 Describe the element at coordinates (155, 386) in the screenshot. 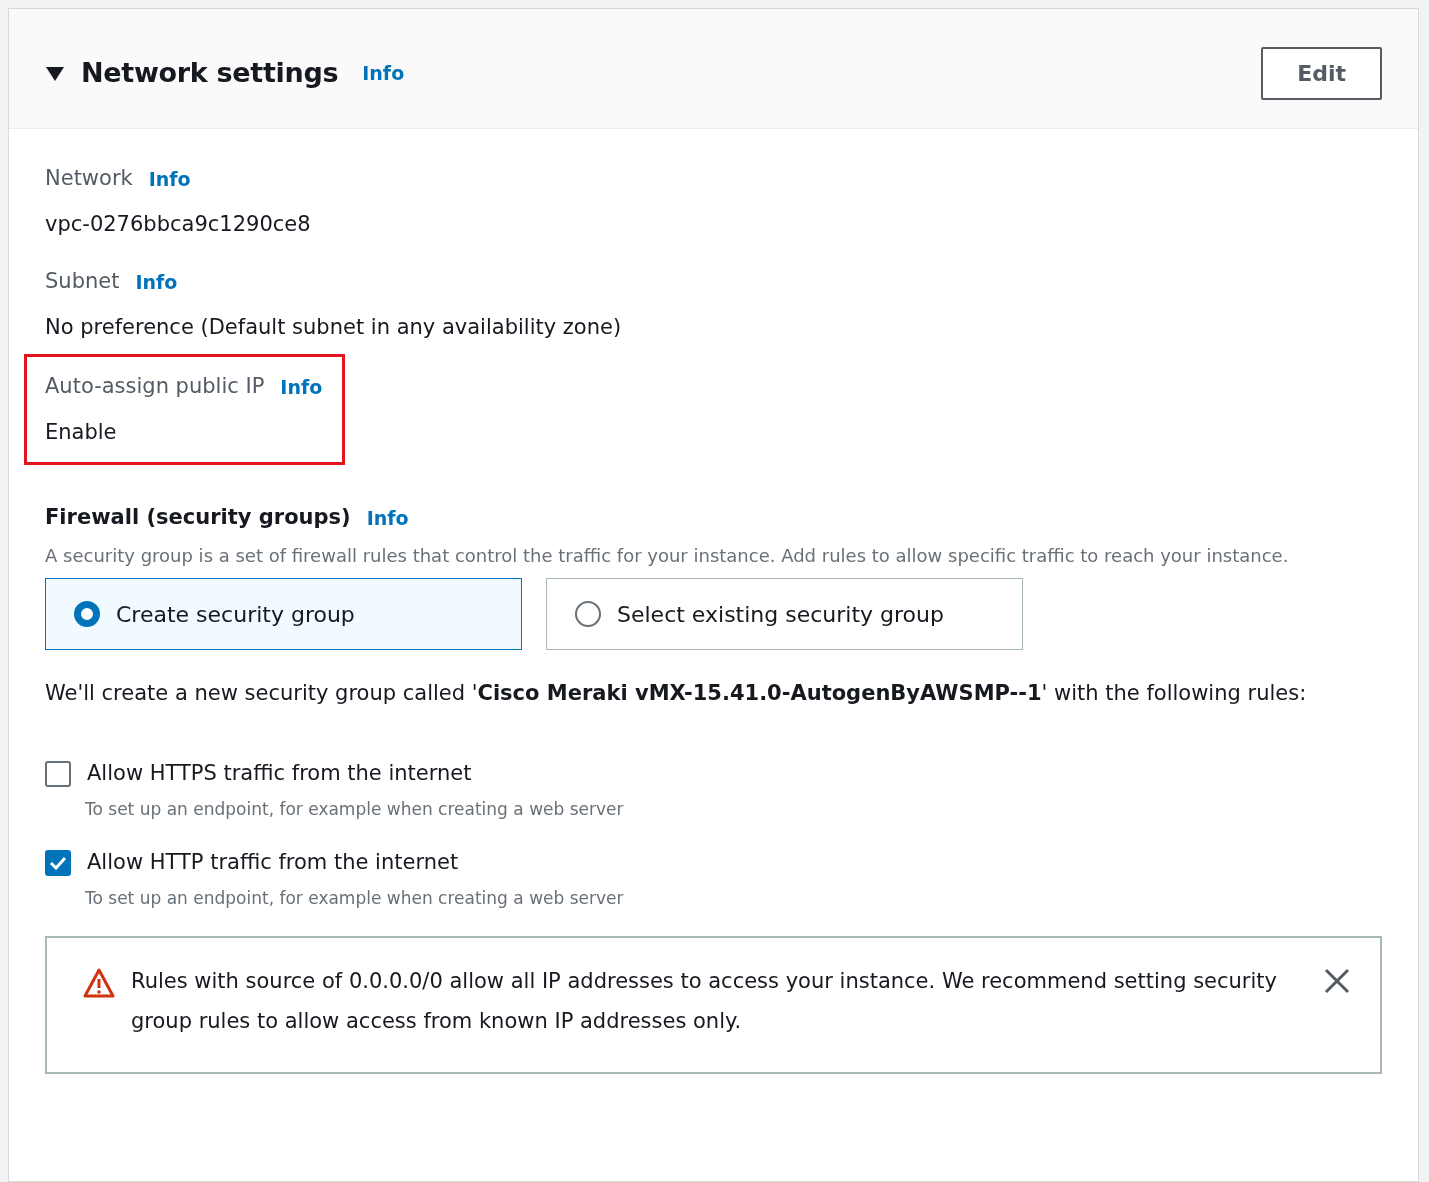

I see `field-label: Auto-assign public IP` at that location.